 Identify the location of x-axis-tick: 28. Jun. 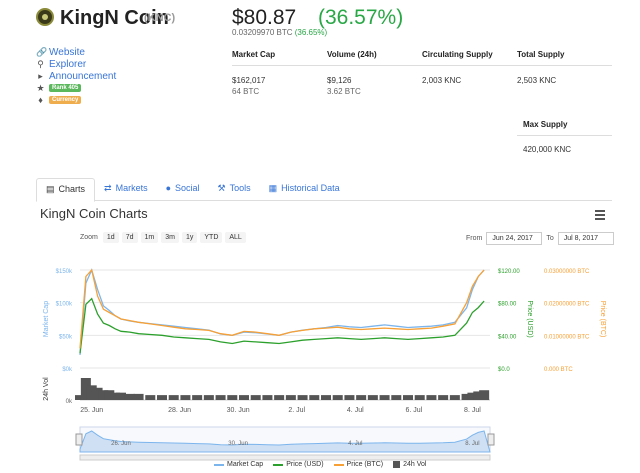
(179, 410).